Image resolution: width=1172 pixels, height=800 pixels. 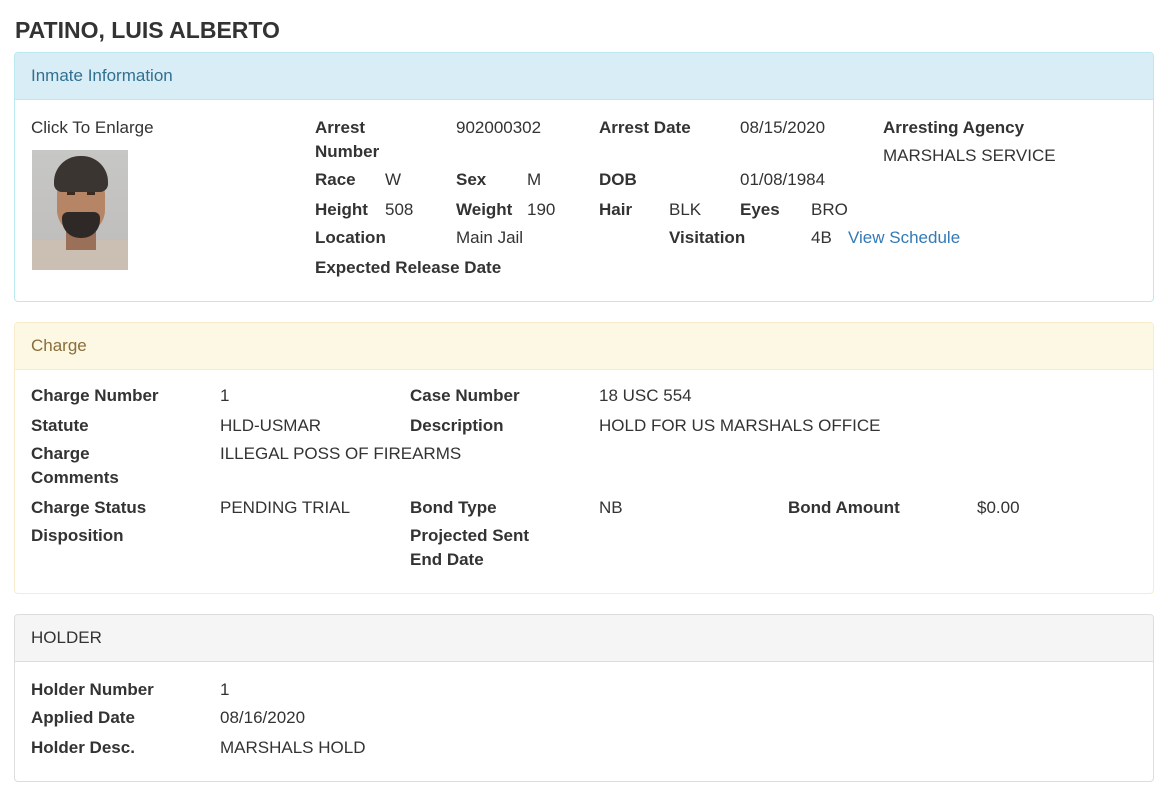 What do you see at coordinates (969, 155) in the screenshot?
I see `arresting-agency-value: MARSHALS SERVICE` at bounding box center [969, 155].